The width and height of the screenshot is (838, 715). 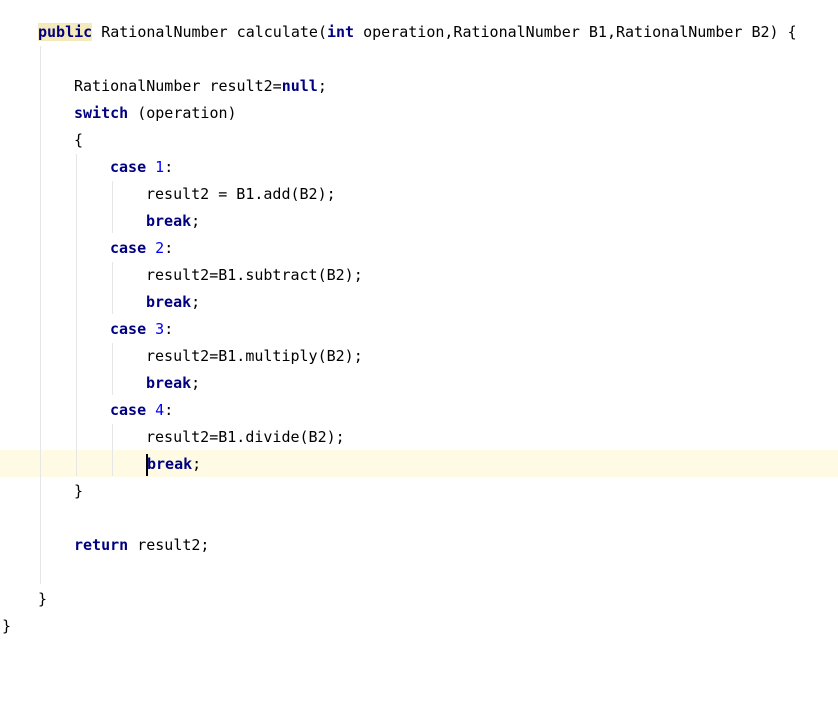 I want to click on code-line-case-3: case 3:, so click(x=141, y=329).